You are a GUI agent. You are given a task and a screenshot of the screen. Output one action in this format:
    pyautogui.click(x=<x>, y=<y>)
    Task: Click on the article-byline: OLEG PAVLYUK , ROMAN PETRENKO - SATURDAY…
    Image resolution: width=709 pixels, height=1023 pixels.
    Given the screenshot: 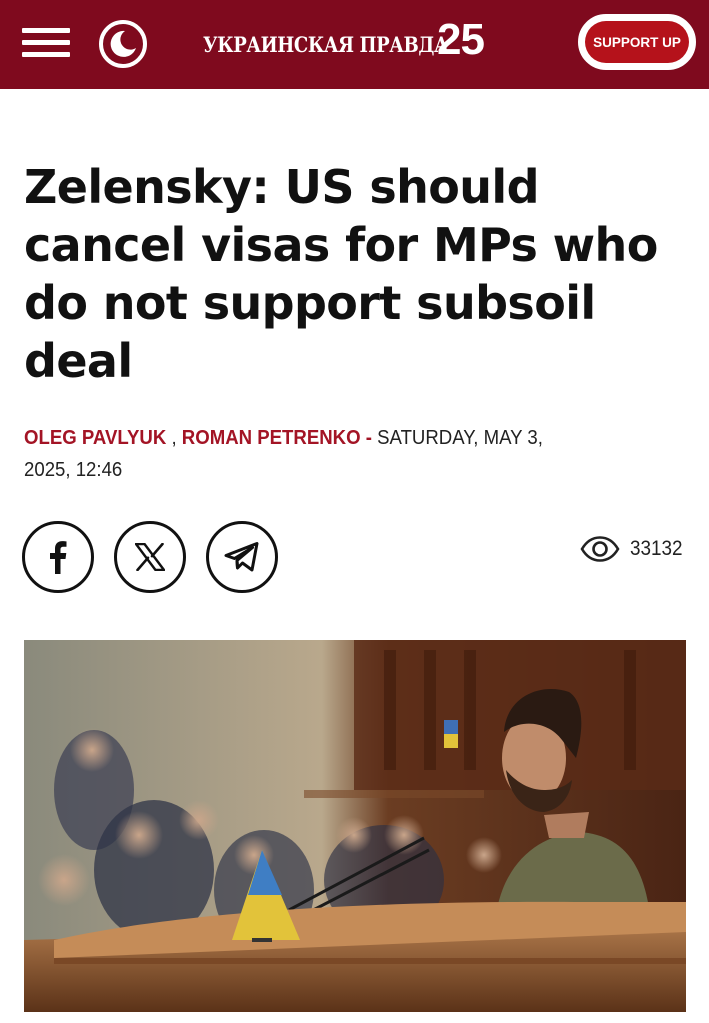 What is the action you would take?
    pyautogui.click(x=331, y=454)
    